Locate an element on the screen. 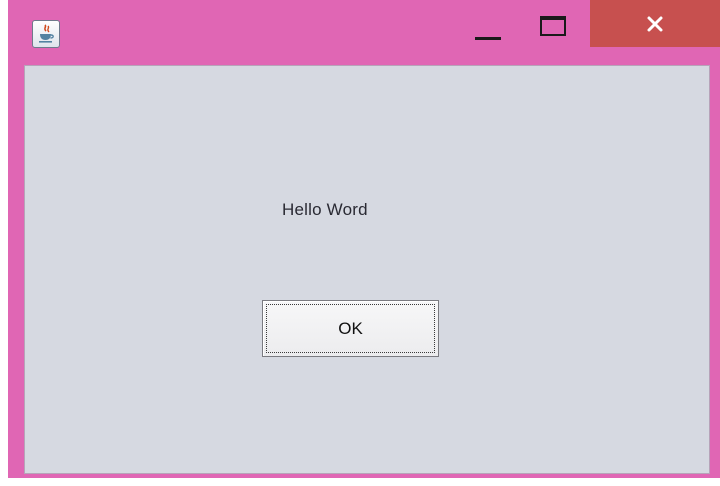  minimize-icon is located at coordinates (488, 38).